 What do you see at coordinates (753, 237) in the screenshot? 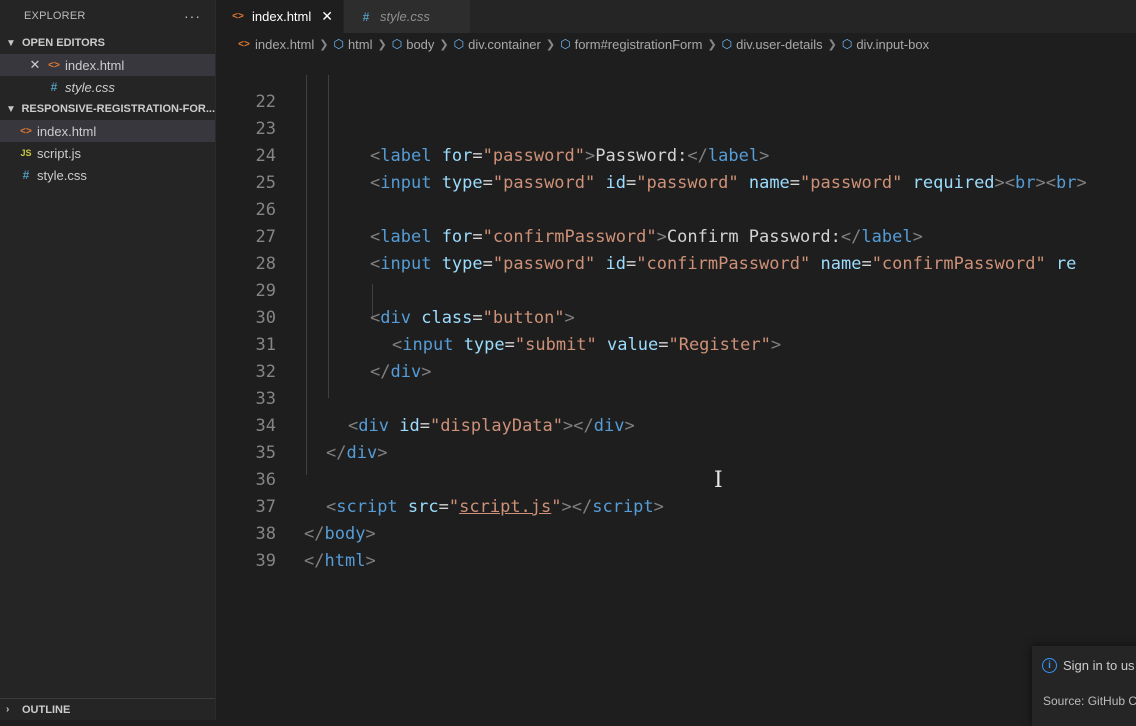
I see `label-text: Confirm Password:` at bounding box center [753, 237].